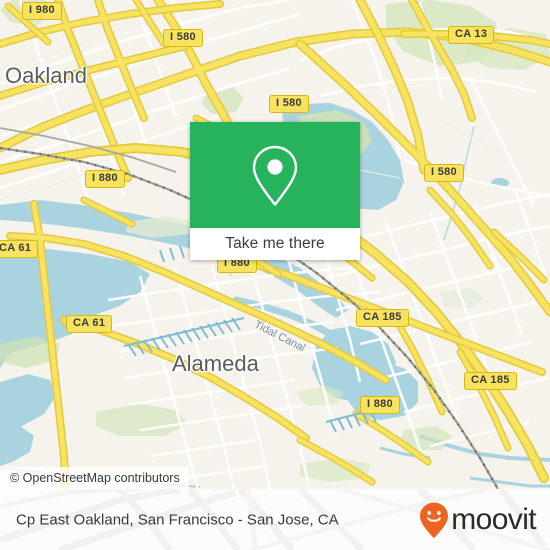 Image resolution: width=550 pixels, height=550 pixels. I want to click on take-me-there-card: Take me there, so click(275, 191).